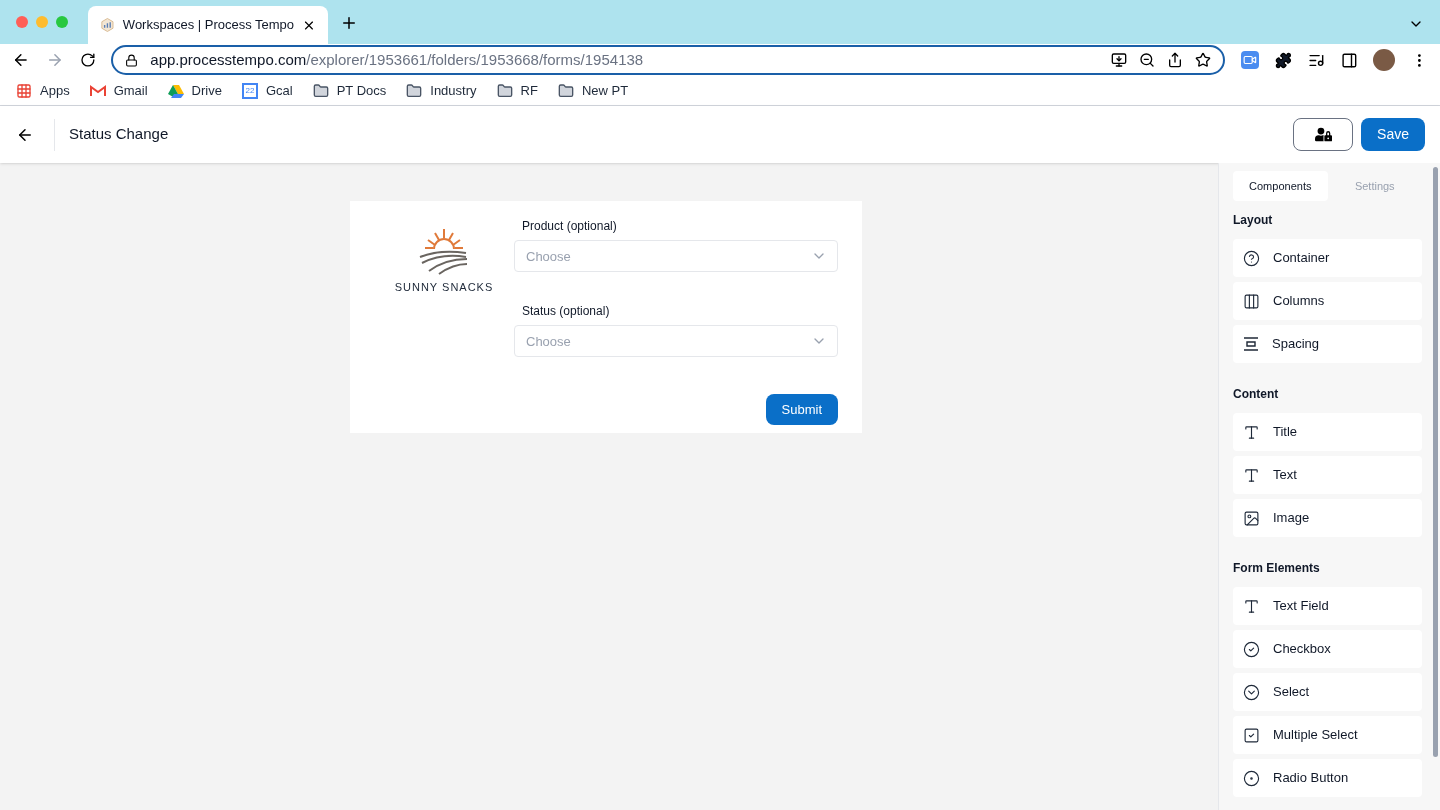 Image resolution: width=1440 pixels, height=810 pixels. What do you see at coordinates (206, 90) in the screenshot?
I see `bookmark-link: Drive` at bounding box center [206, 90].